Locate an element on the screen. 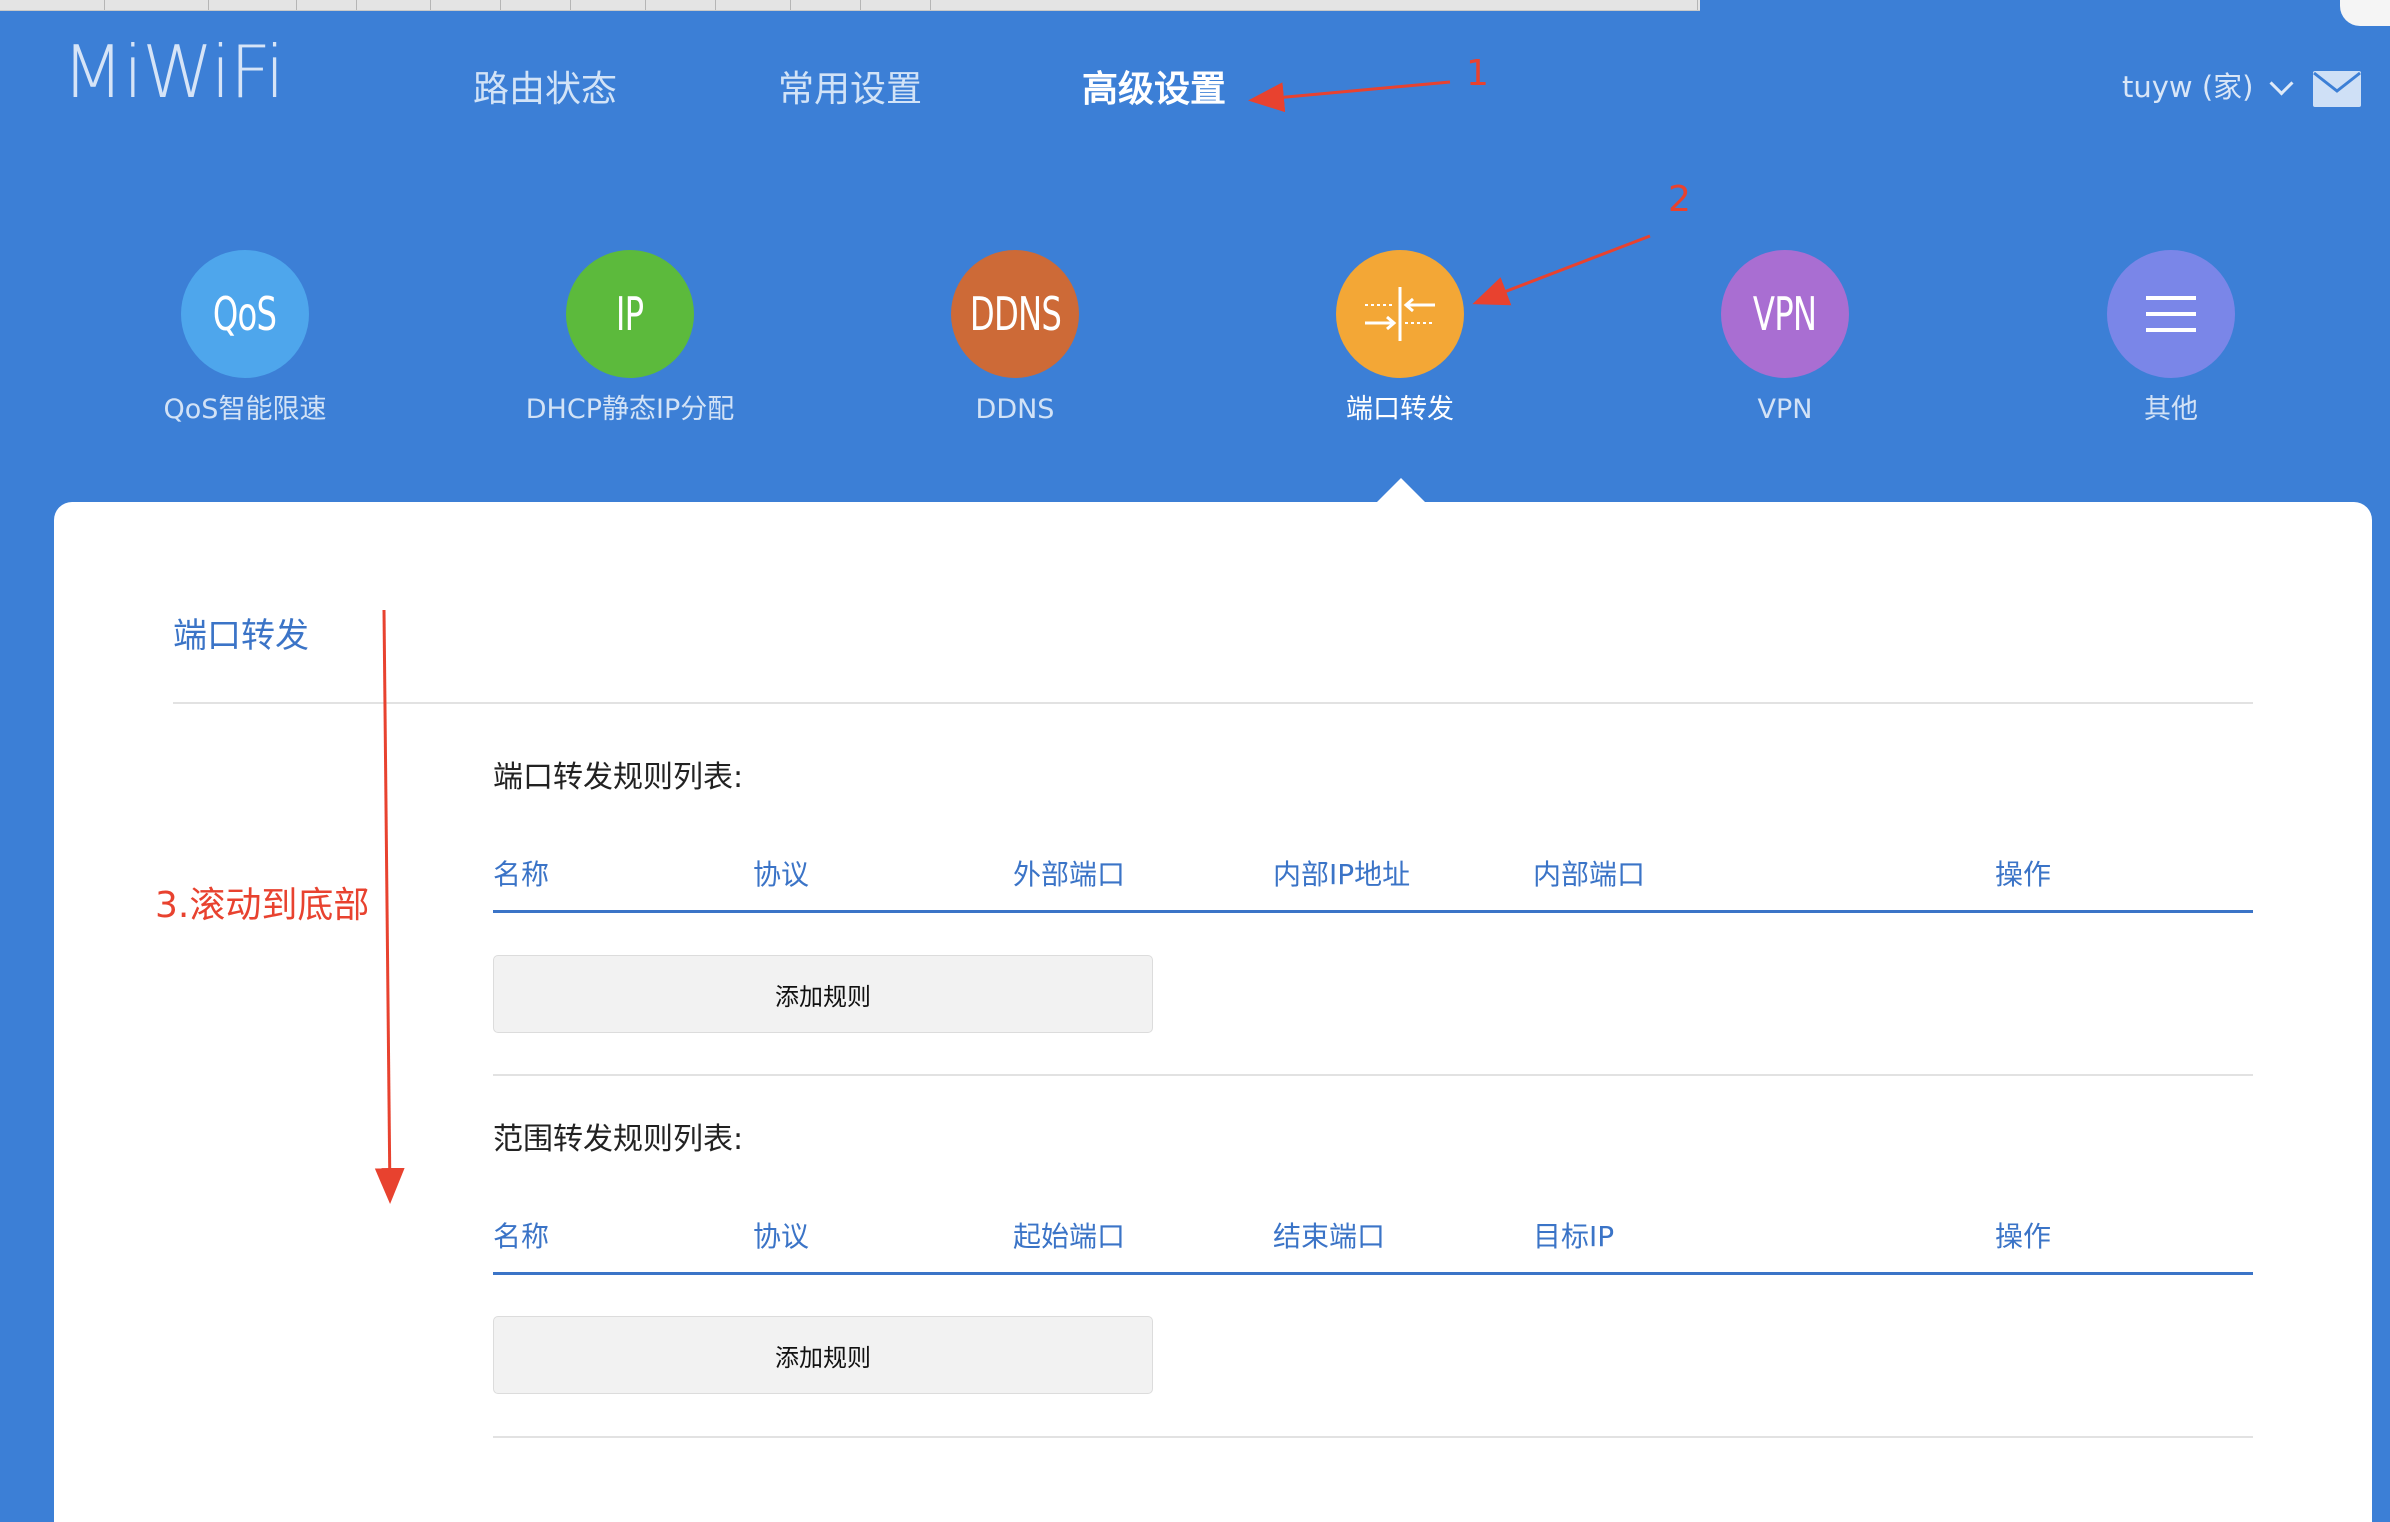 This screenshot has width=2390, height=1522. feature-other: 其他 is located at coordinates (2171, 339).